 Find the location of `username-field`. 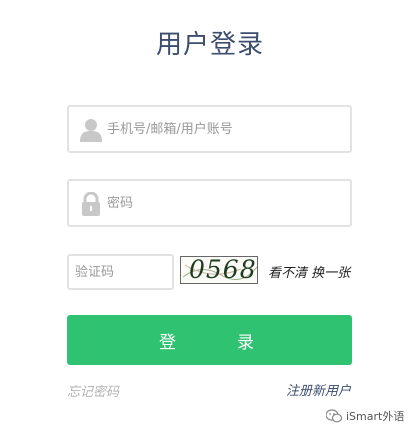

username-field is located at coordinates (209, 129).